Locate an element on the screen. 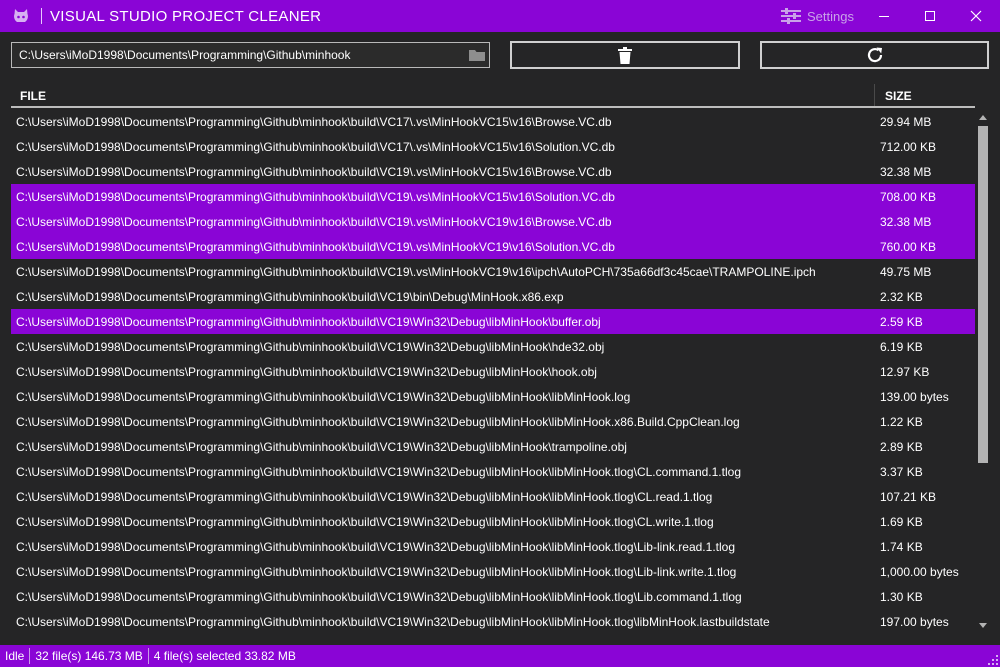 Image resolution: width=1000 pixels, height=667 pixels. file-size-cell: 1.30 KB is located at coordinates (901, 597).